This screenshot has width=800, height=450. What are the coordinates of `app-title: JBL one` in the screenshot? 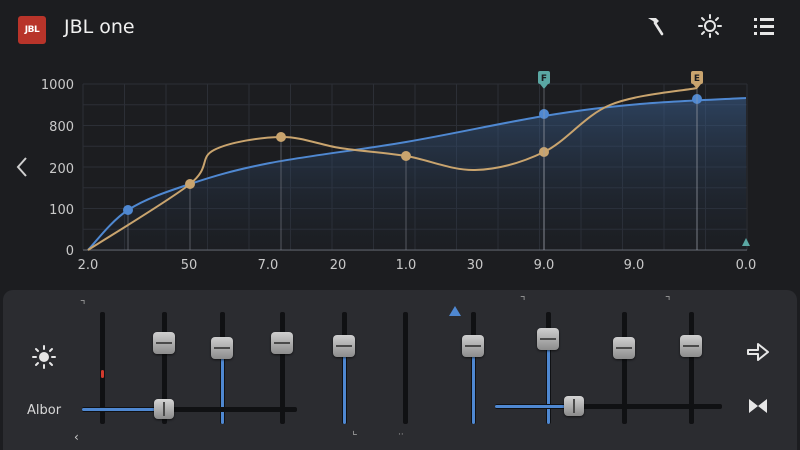 It's located at (99, 27).